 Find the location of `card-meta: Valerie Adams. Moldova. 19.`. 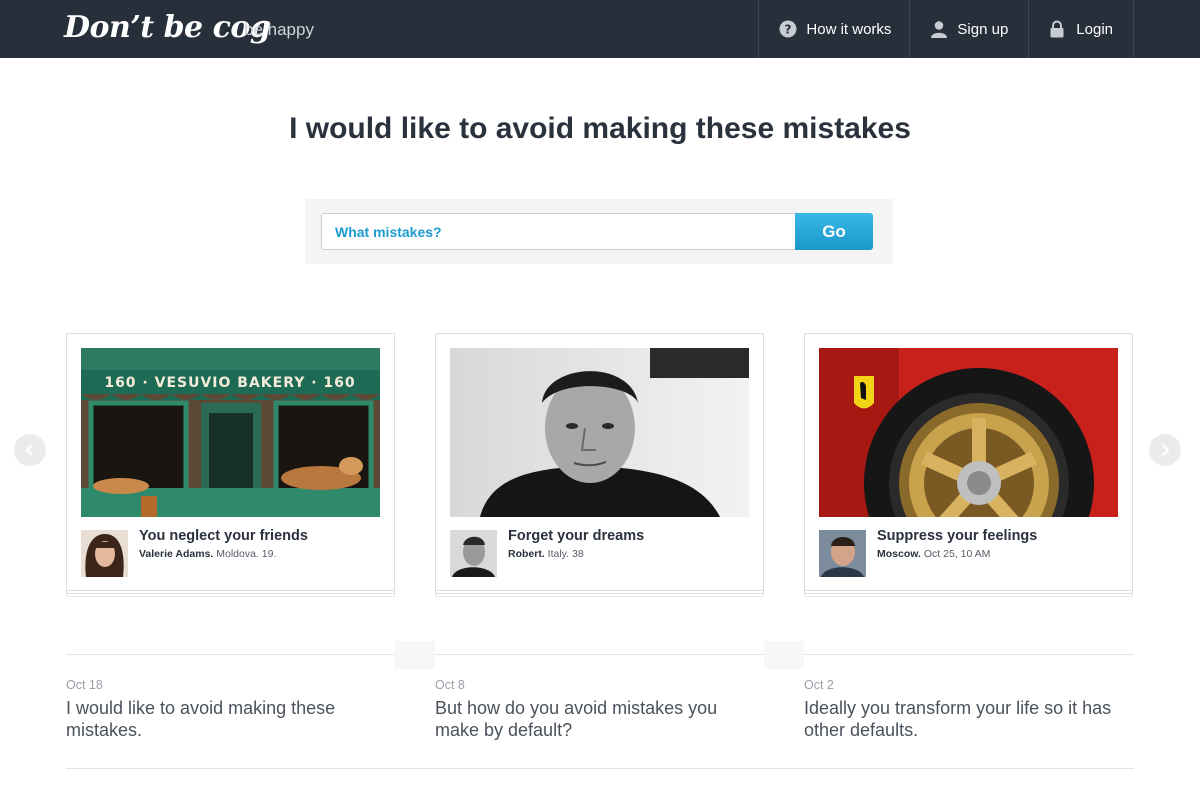

card-meta: Valerie Adams. Moldova. 19. is located at coordinates (207, 554).